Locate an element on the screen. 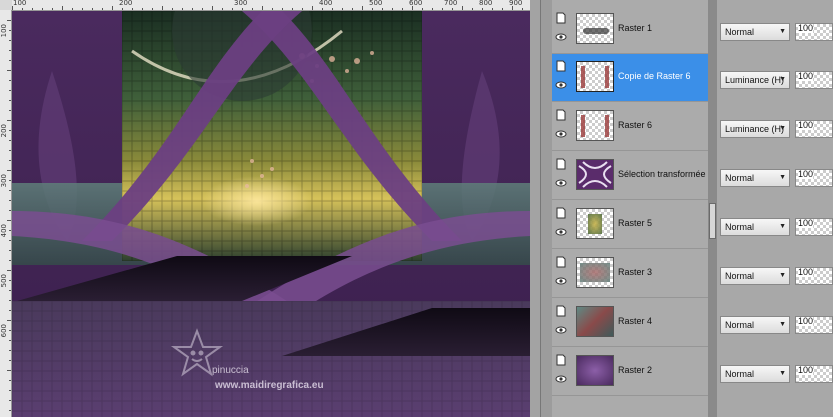  scrollbar-handle is located at coordinates (712, 221).